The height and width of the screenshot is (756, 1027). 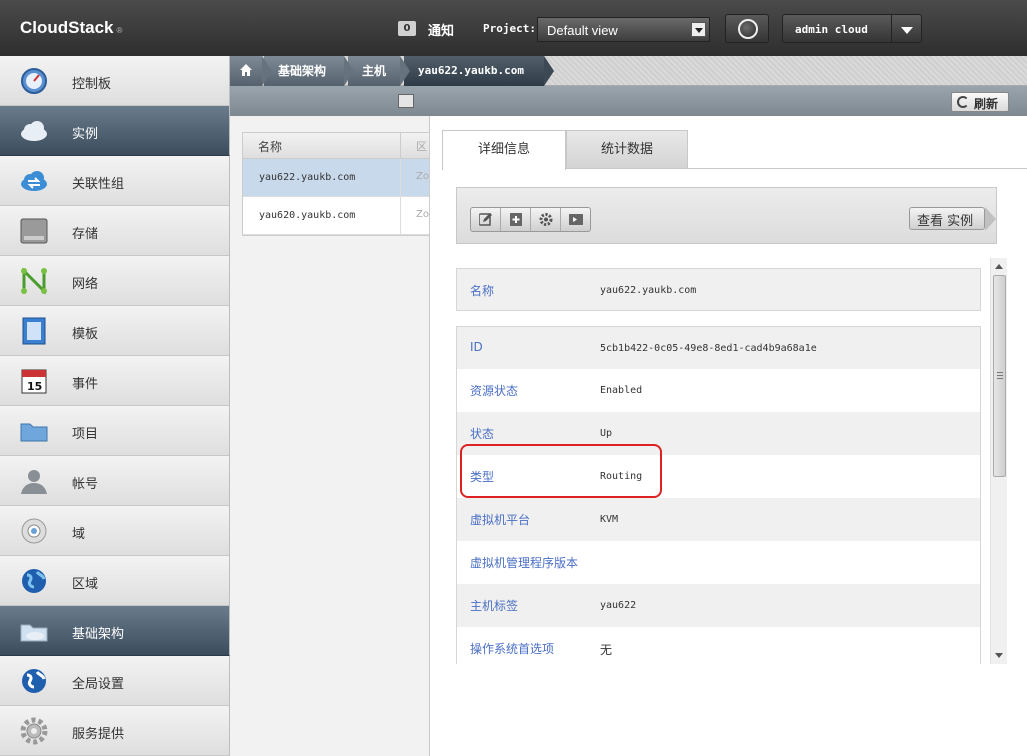 What do you see at coordinates (34, 531) in the screenshot?
I see `domain-icon` at bounding box center [34, 531].